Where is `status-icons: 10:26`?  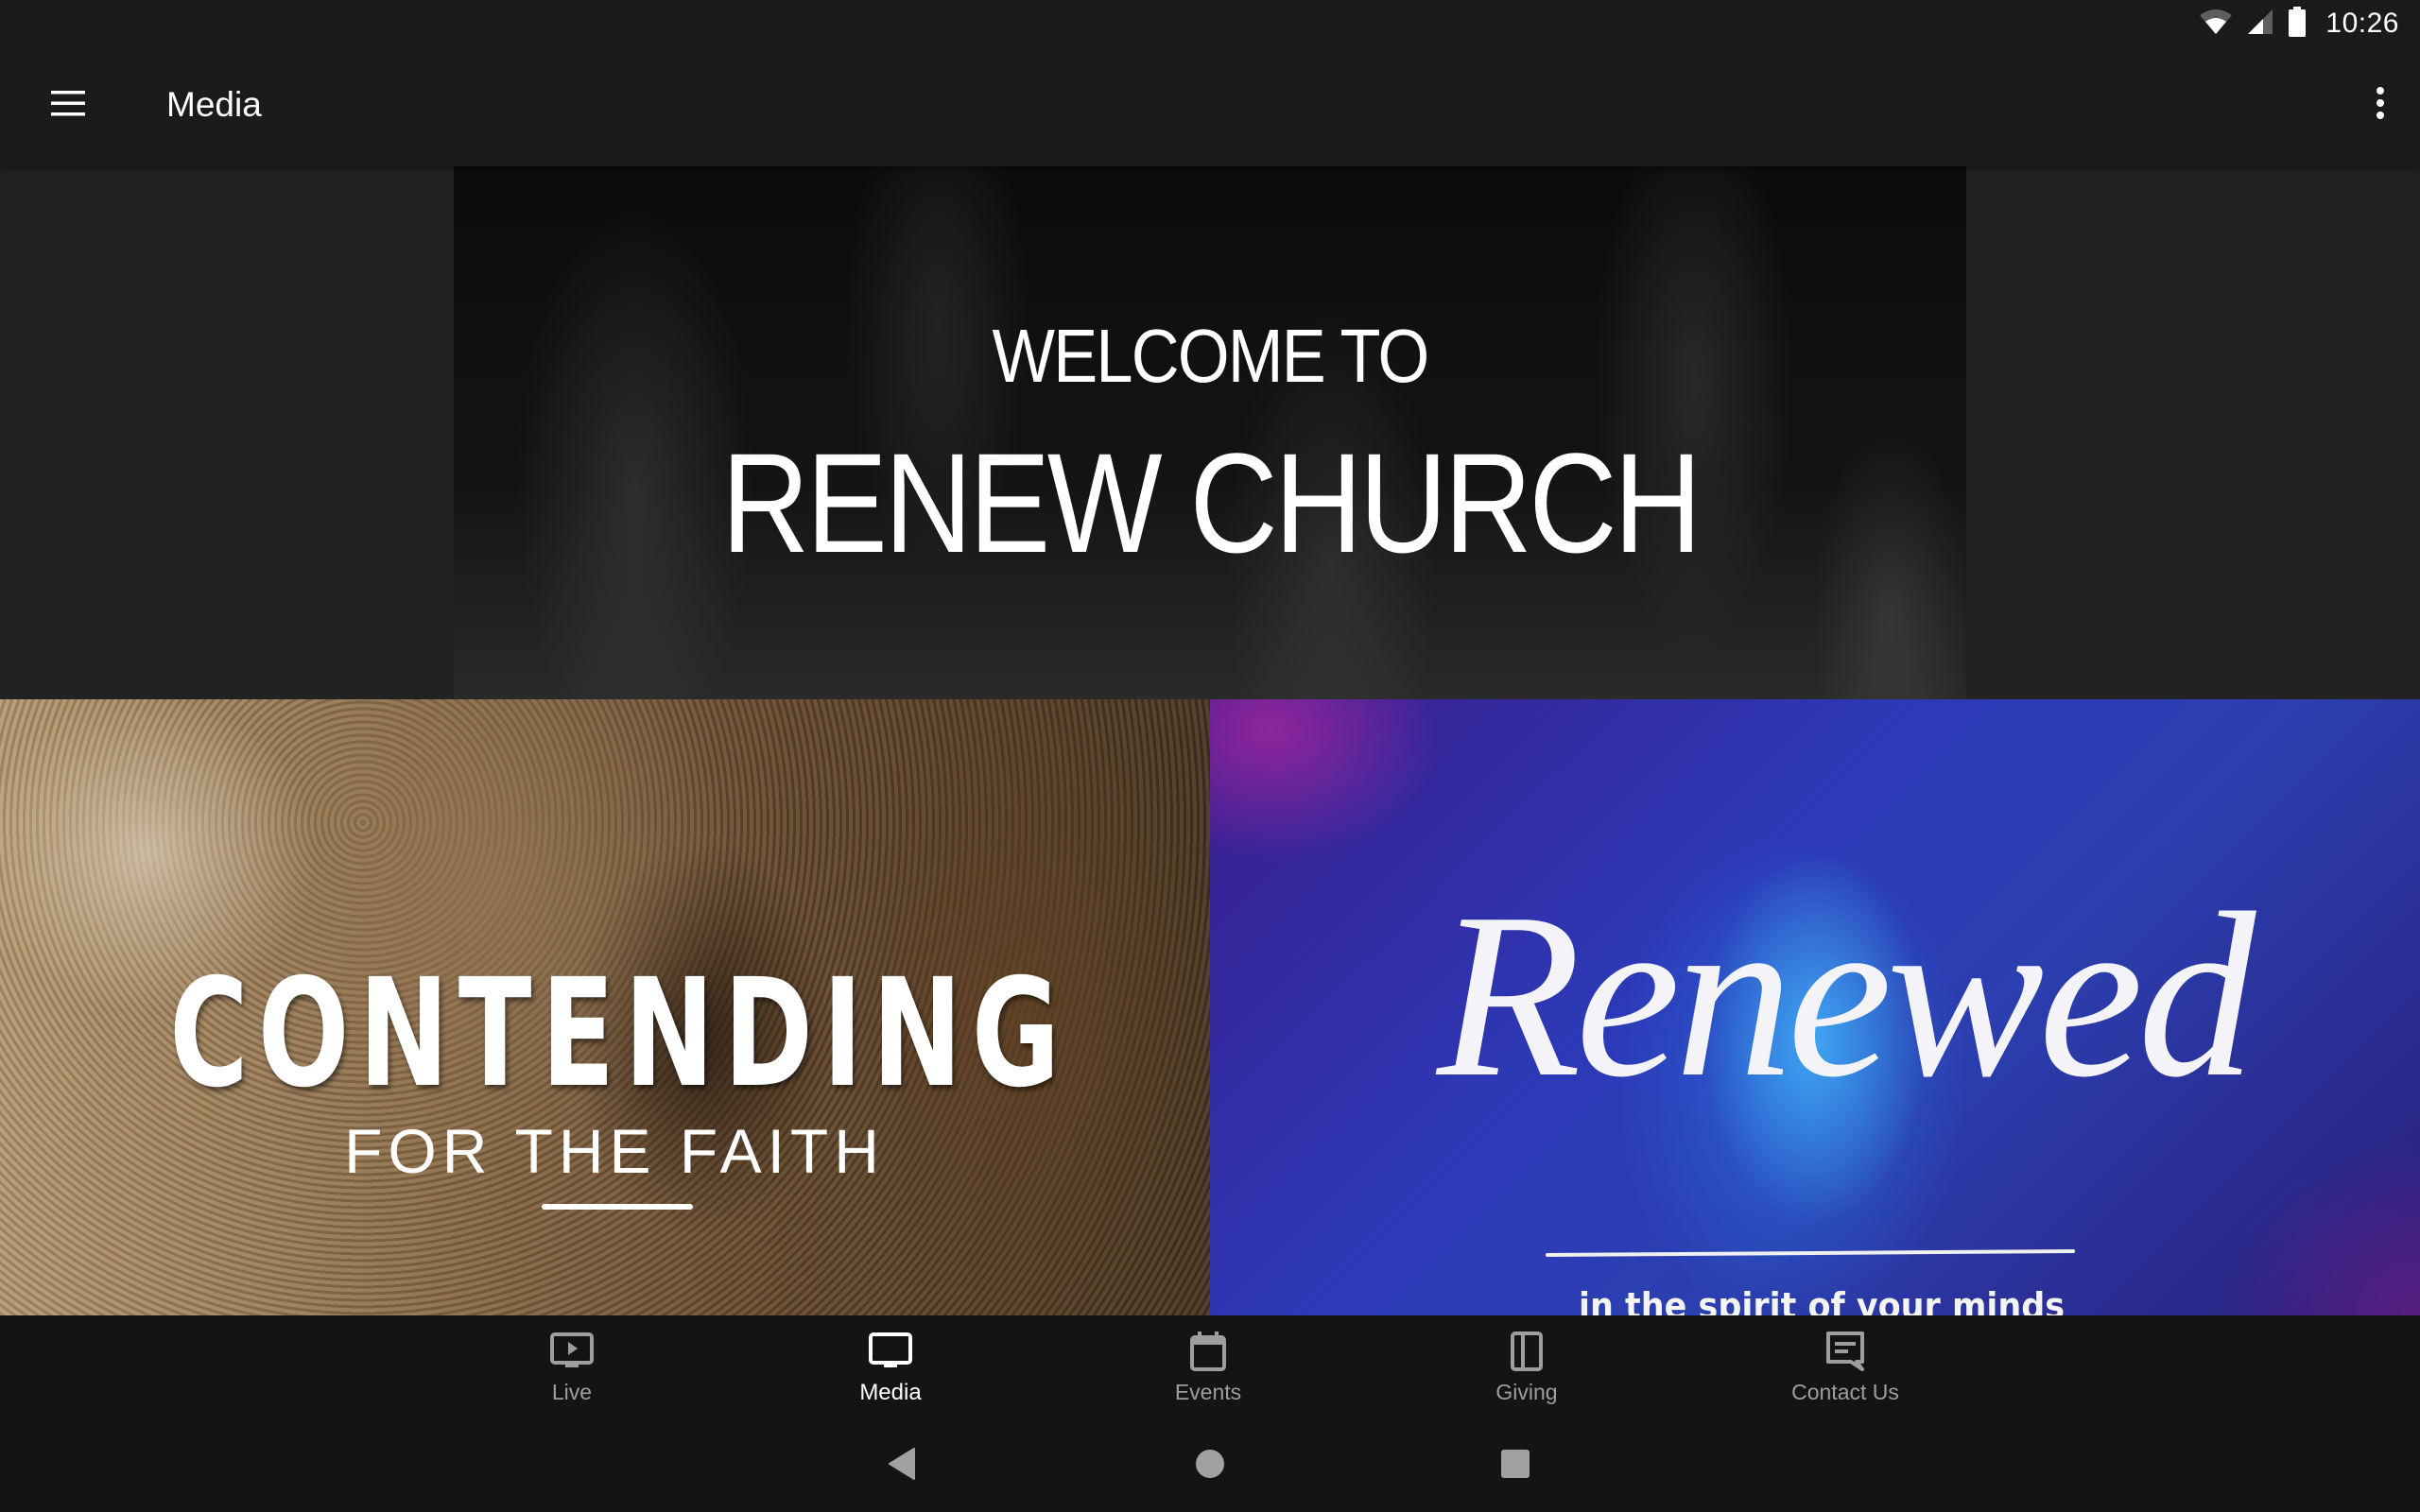
status-icons: 10:26 is located at coordinates (2299, 24).